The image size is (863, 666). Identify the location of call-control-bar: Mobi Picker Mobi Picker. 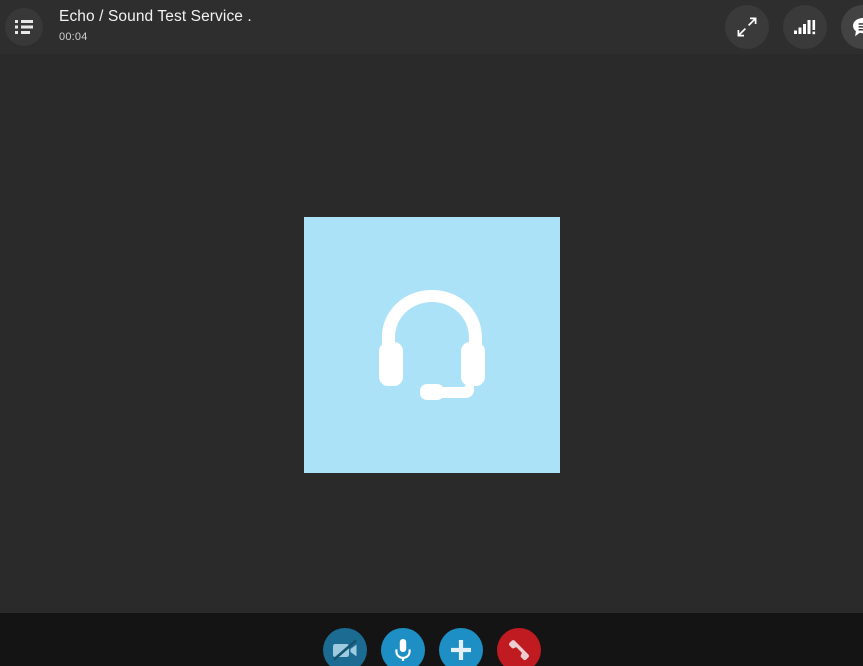
(431, 639).